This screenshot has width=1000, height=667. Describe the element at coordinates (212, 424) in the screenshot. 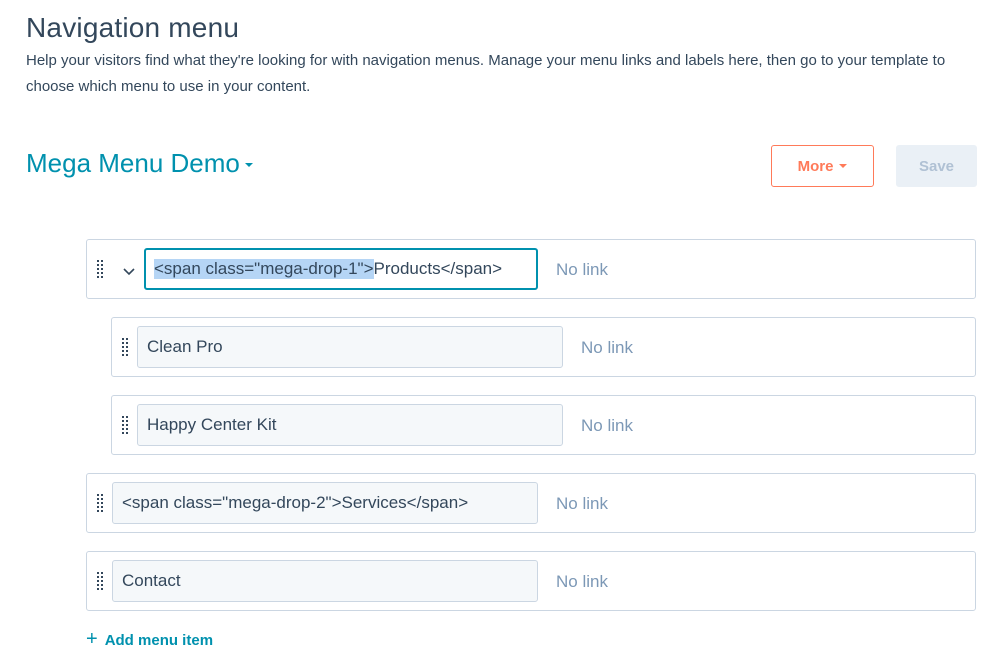

I see `label-text: Happy Center Kit` at that location.